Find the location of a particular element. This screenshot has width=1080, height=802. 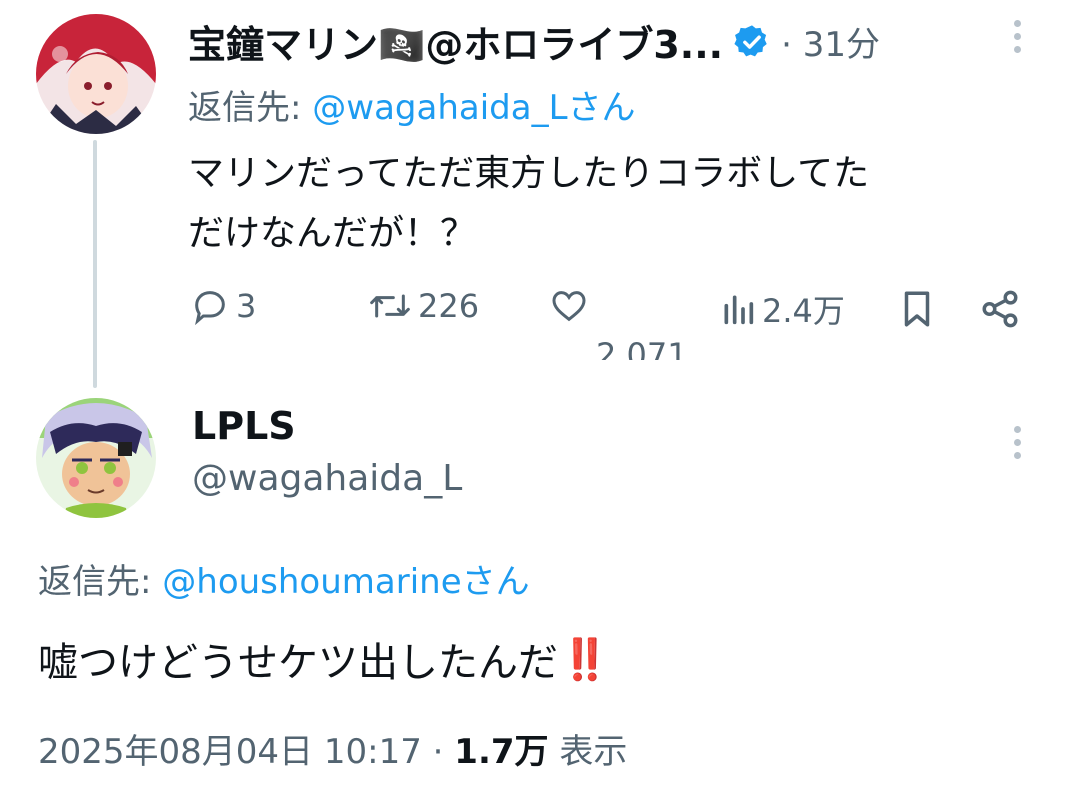

double-exclamation-emoji: ‼️ is located at coordinates (585, 659).